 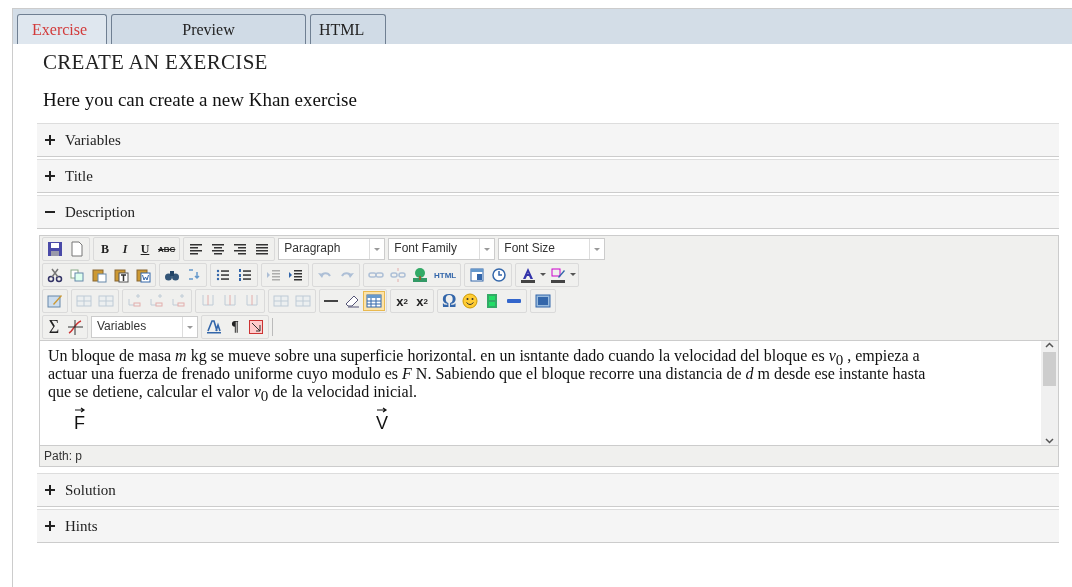 What do you see at coordinates (62, 29) in the screenshot?
I see `tab: Exercise` at bounding box center [62, 29].